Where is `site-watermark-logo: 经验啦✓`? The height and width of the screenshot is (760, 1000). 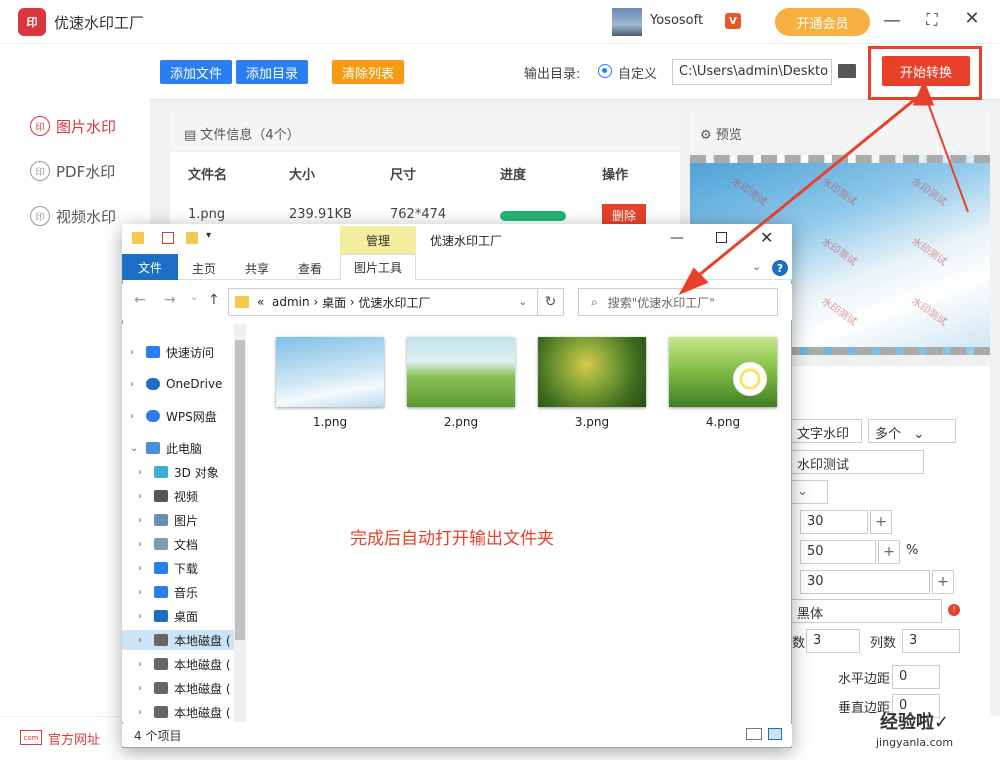
site-watermark-logo: 经验啦✓ is located at coordinates (915, 722).